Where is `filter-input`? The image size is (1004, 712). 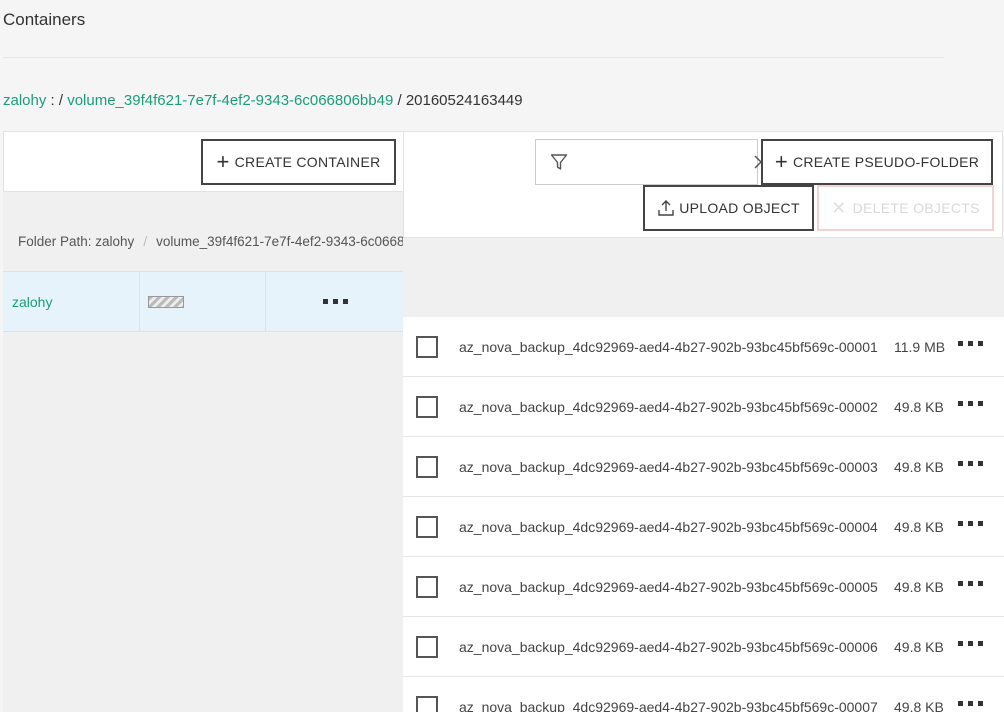 filter-input is located at coordinates (660, 162).